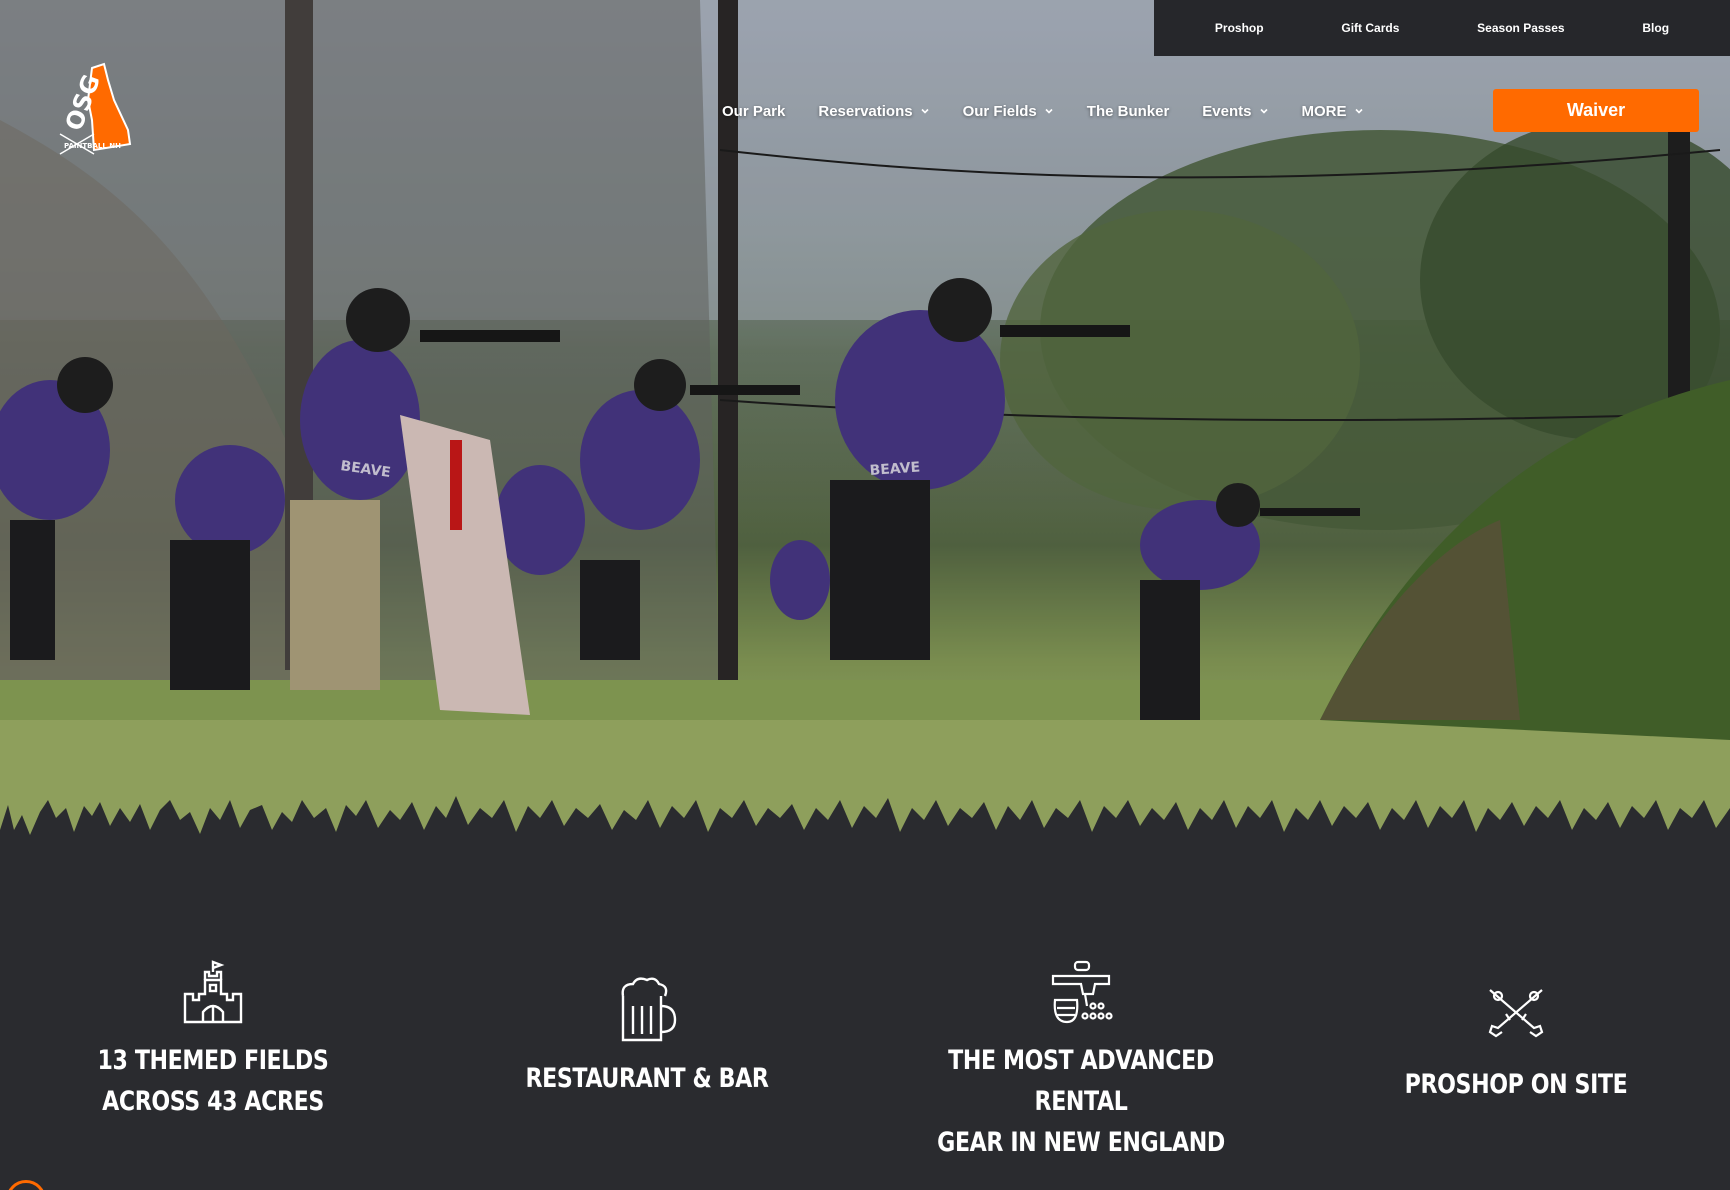  I want to click on nav-item-label: Events, so click(1227, 111).